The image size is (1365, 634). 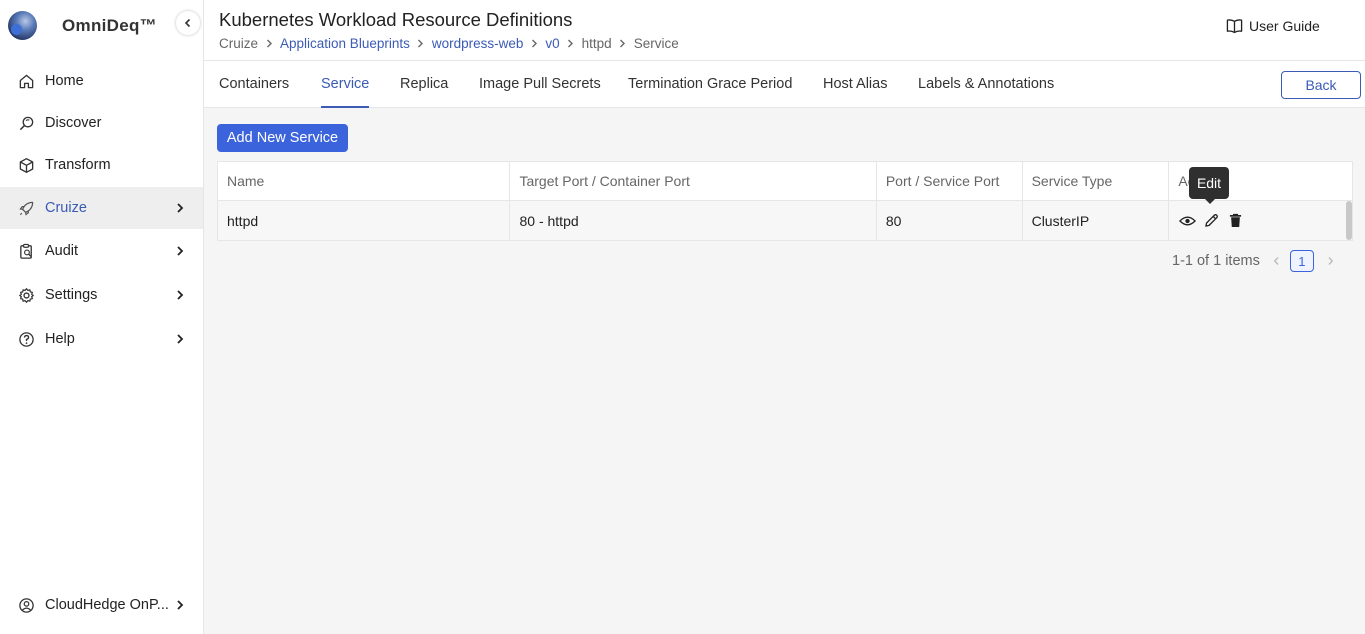 I want to click on edit-icon, so click(x=1211, y=221).